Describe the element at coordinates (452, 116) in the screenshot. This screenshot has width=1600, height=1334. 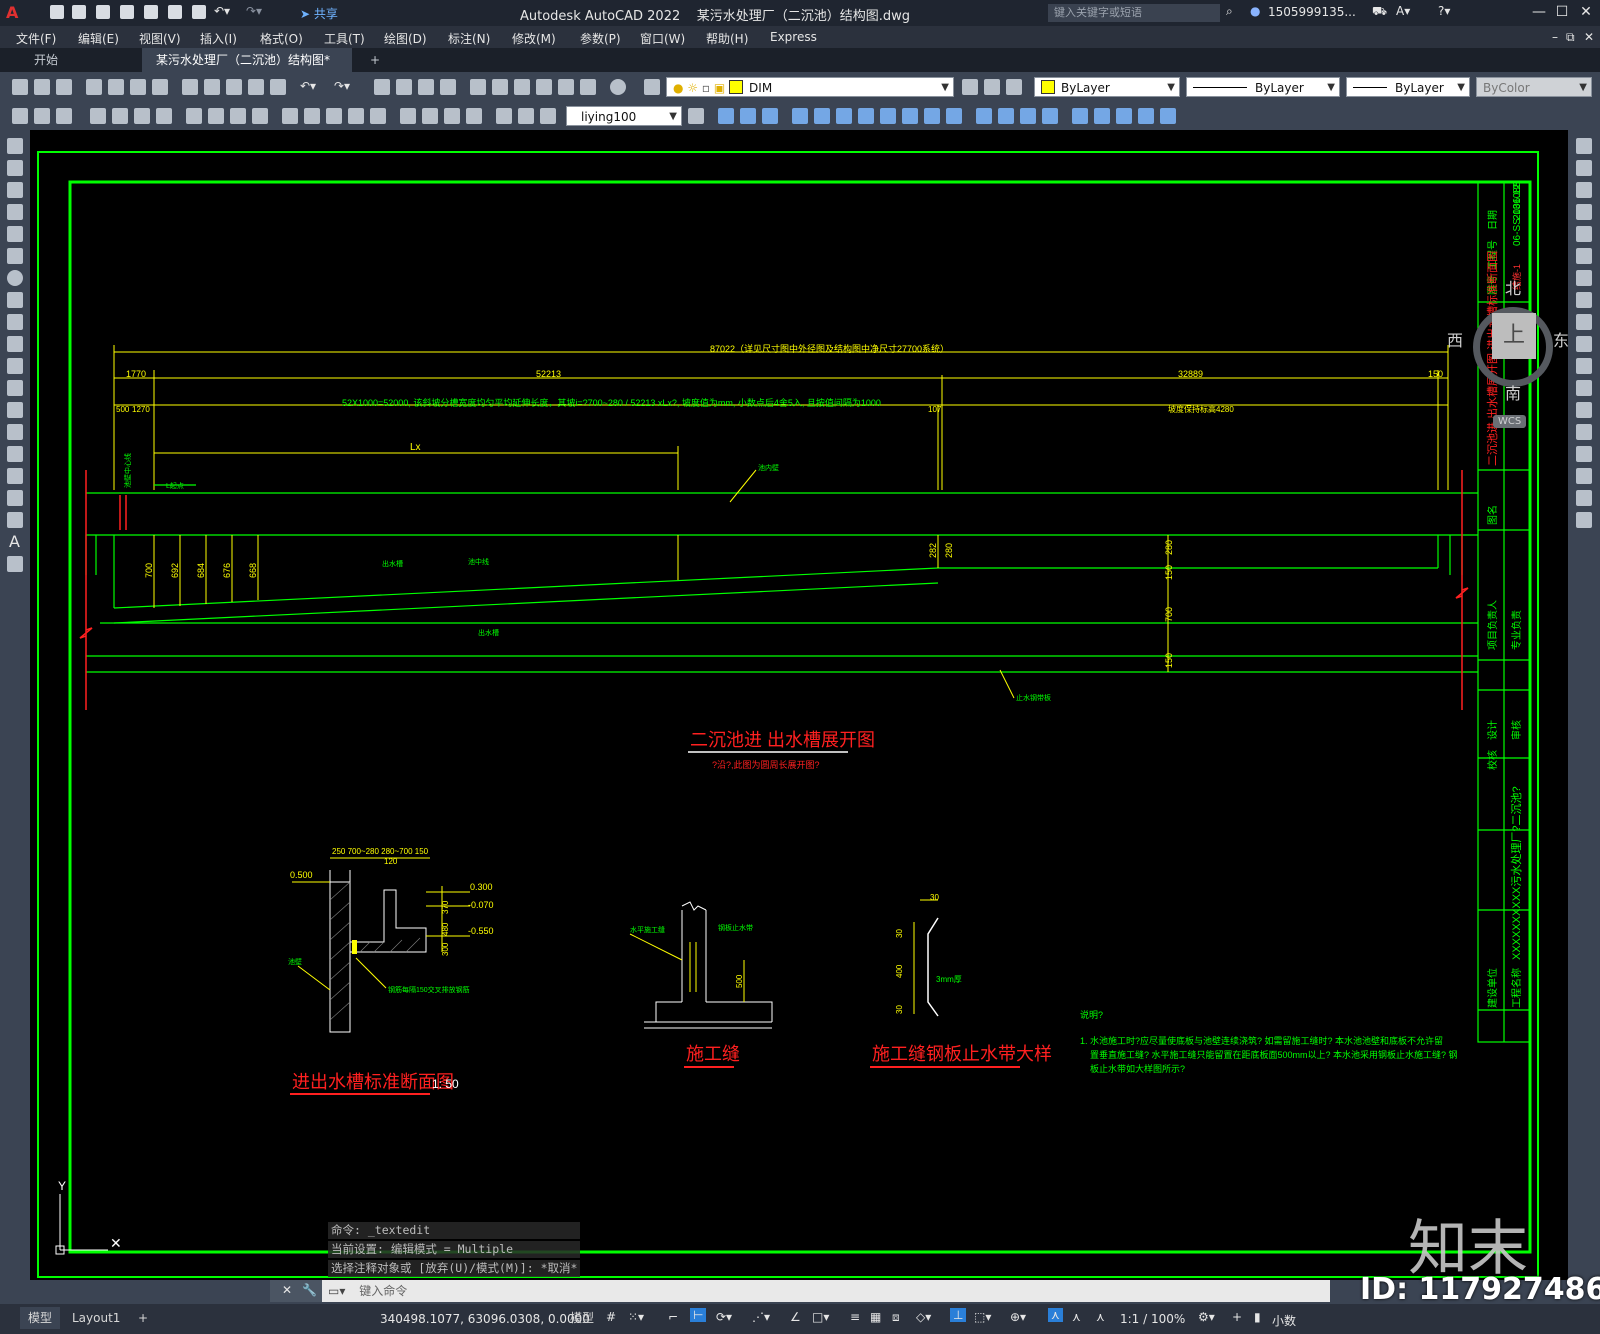
I see `inspect-icon` at that location.